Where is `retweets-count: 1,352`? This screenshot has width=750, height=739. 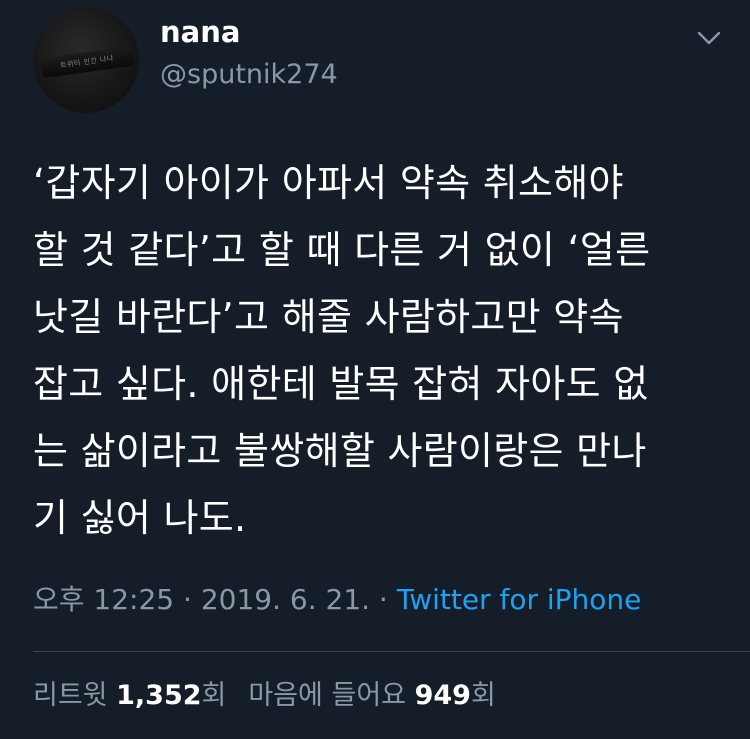
retweets-count: 1,352 is located at coordinates (159, 695).